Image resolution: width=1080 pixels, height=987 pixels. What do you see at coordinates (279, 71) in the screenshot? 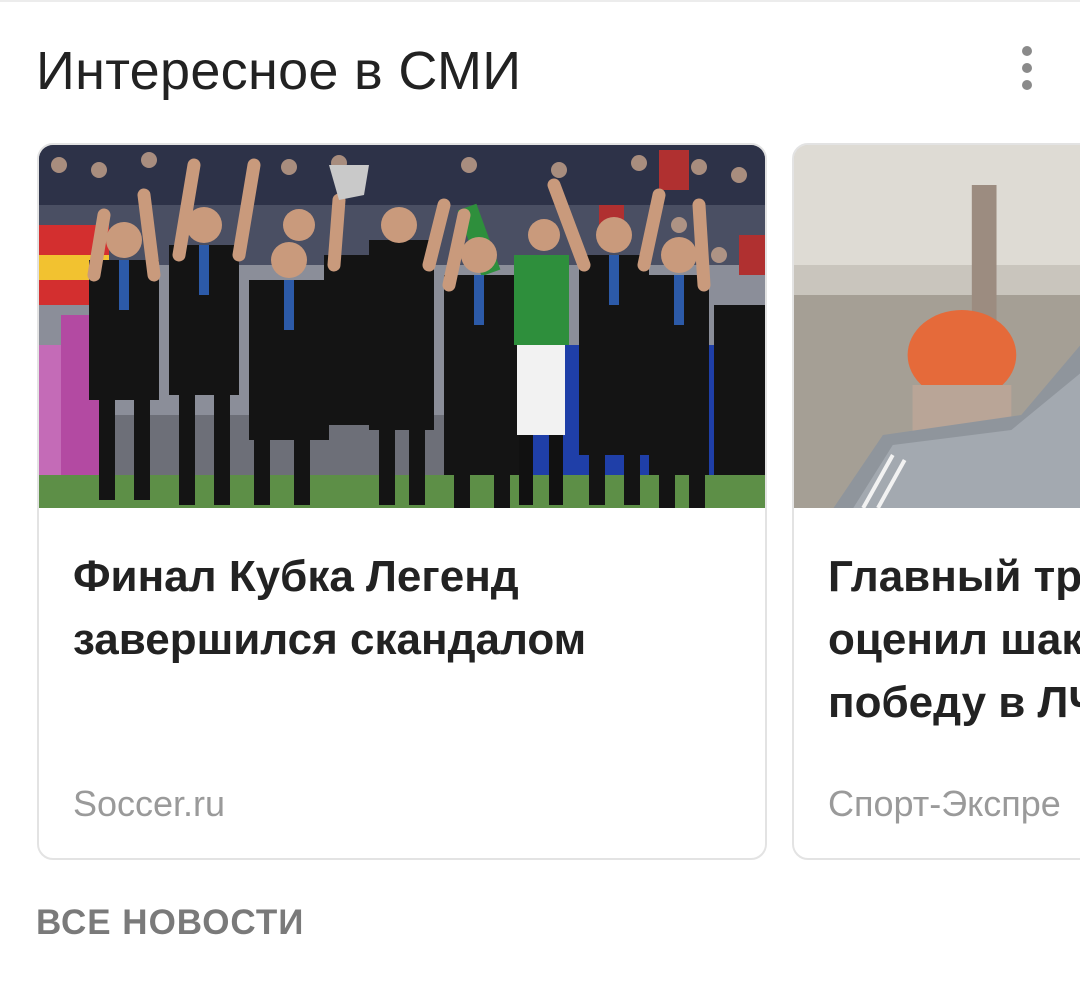
I see `section-title: Интересное в СМИ` at bounding box center [279, 71].